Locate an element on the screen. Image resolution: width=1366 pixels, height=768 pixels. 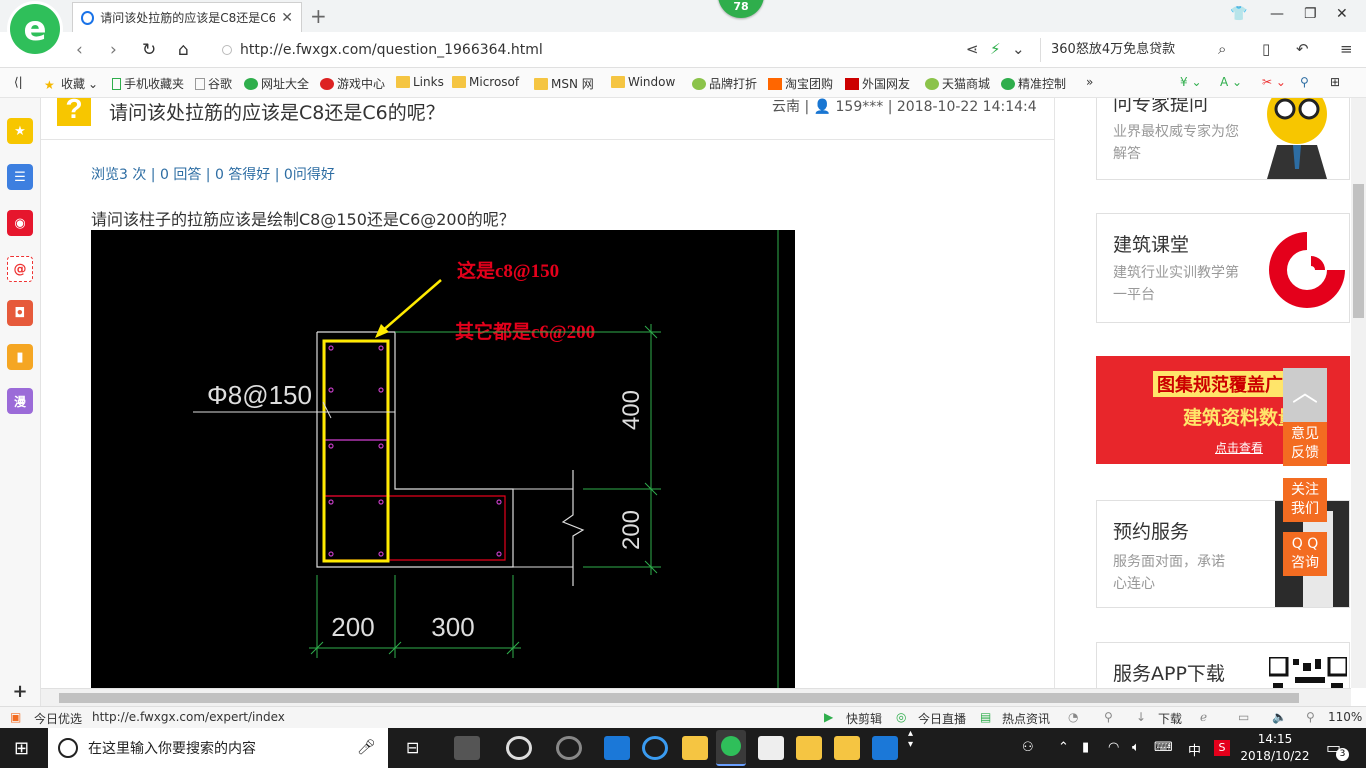
horizontal-scroll-thumb is located at coordinates (679, 698).